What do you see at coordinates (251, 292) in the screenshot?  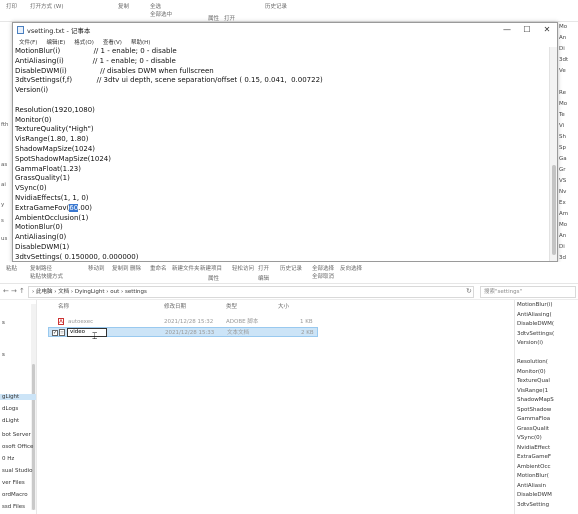 I see `address-field: › 此电脑 › 文档 › DyingLight › out › settings` at bounding box center [251, 292].